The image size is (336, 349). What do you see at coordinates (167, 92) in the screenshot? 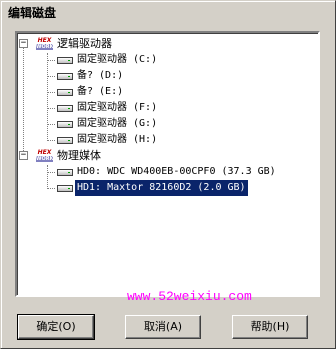
I see `tree-item-drive-e: 备? (E:)` at bounding box center [167, 92].